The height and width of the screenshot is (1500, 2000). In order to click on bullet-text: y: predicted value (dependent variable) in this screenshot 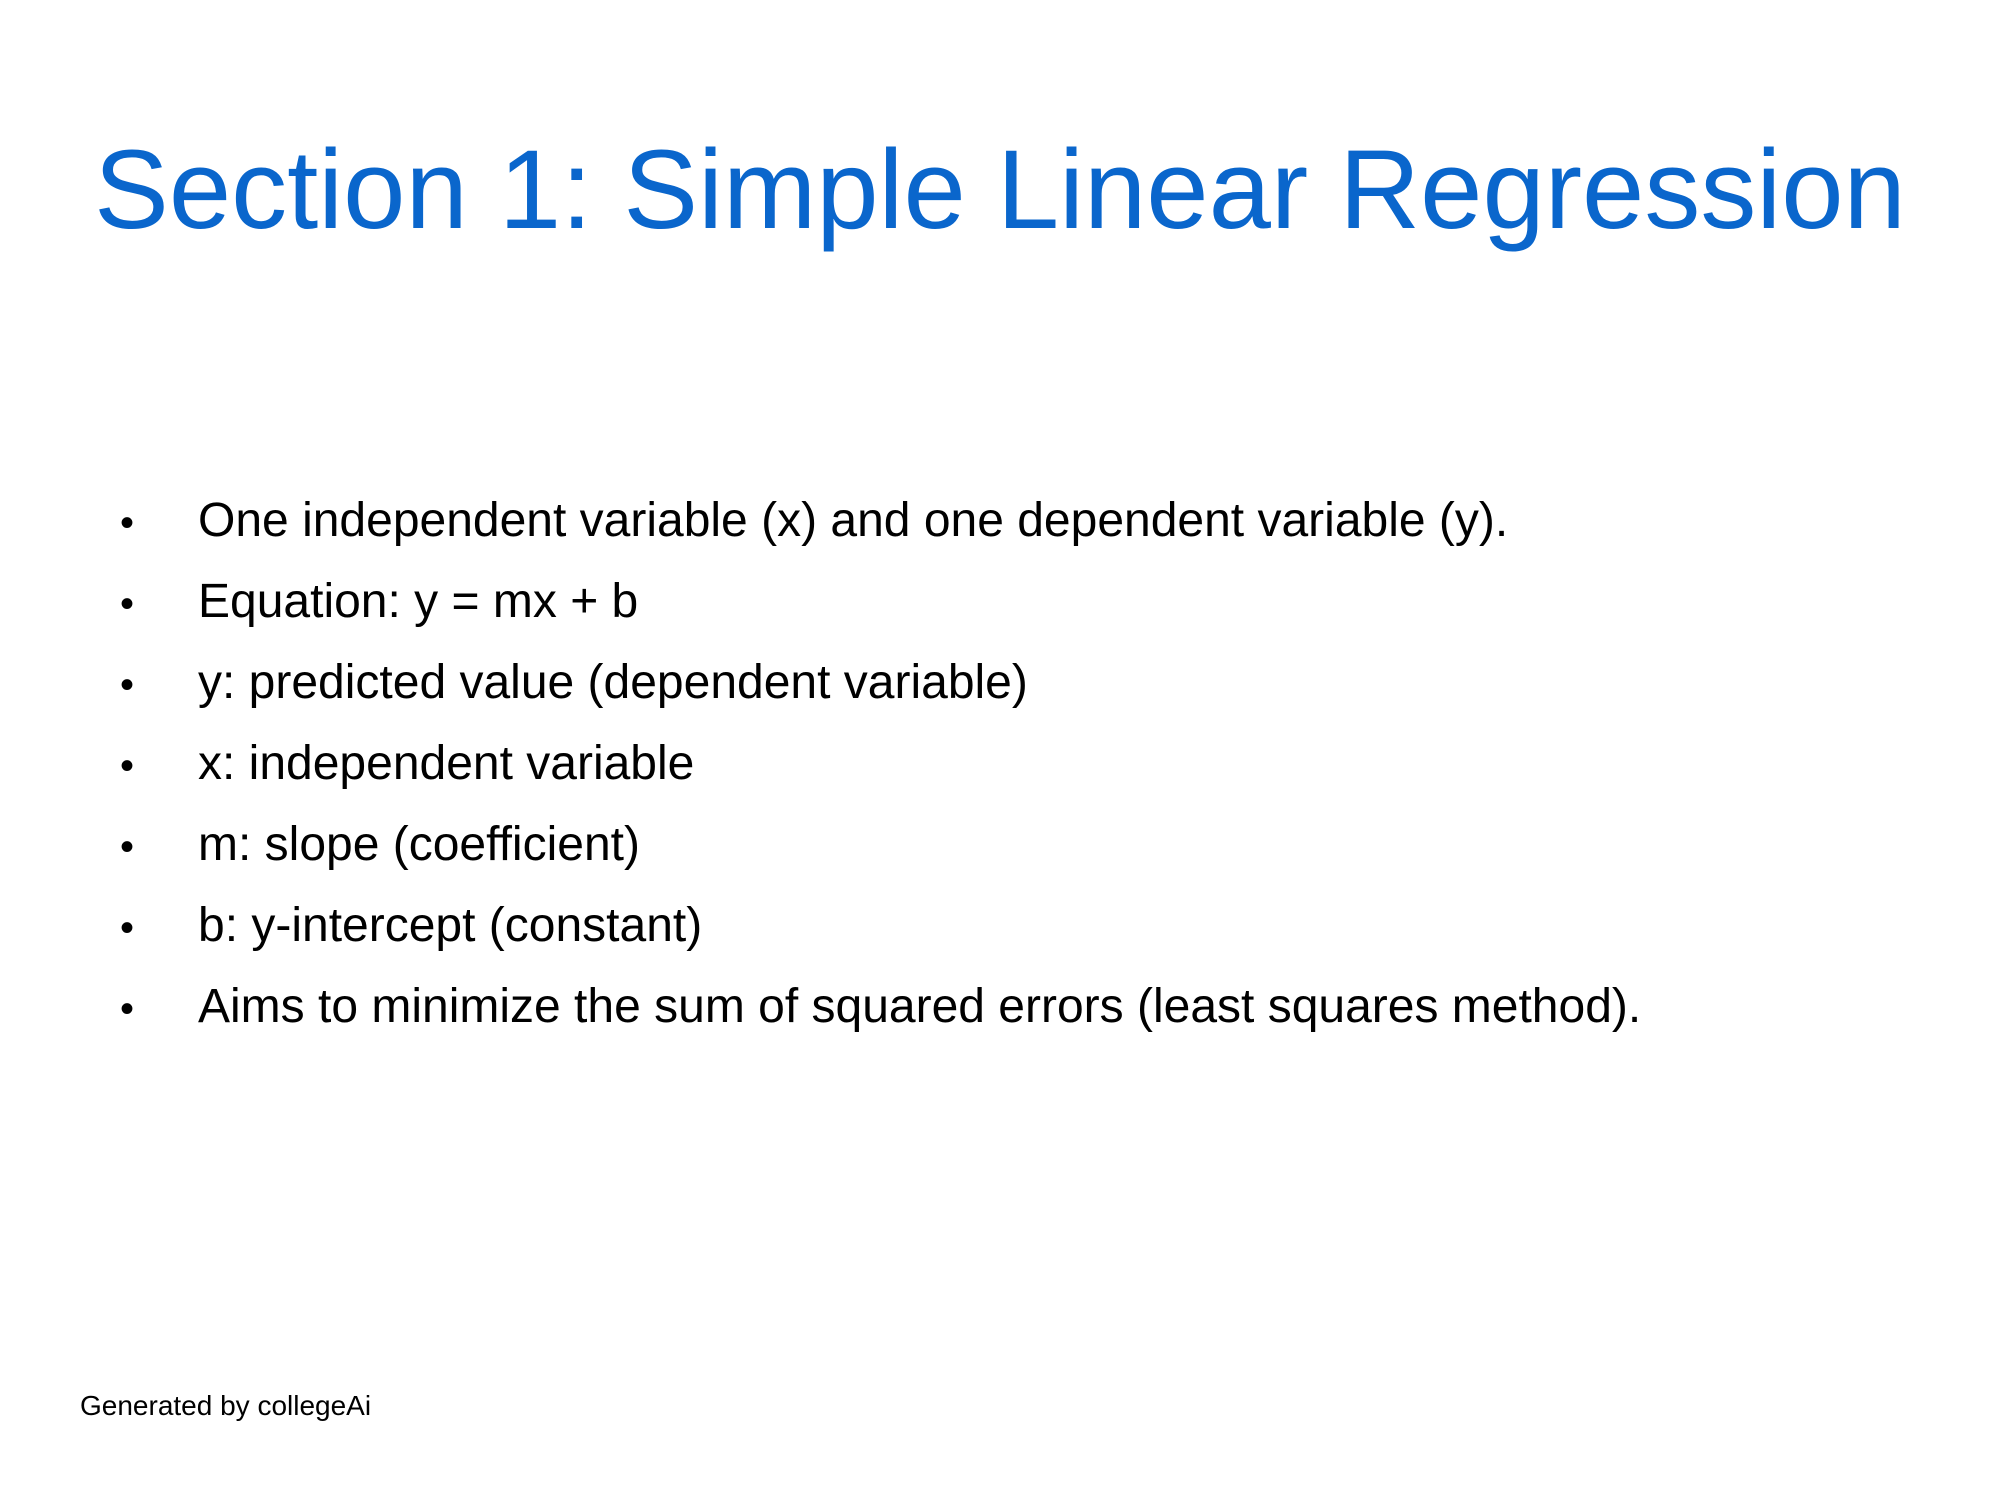, I will do `click(613, 682)`.